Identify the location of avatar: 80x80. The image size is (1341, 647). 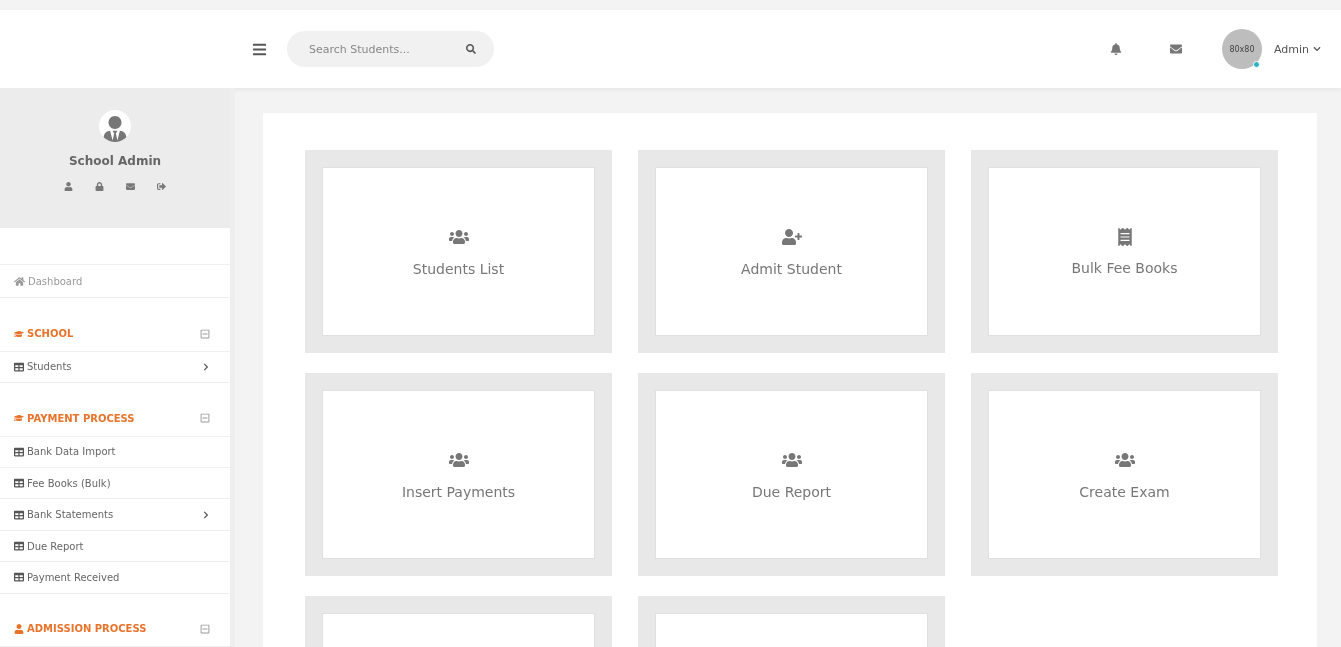
(1241, 49).